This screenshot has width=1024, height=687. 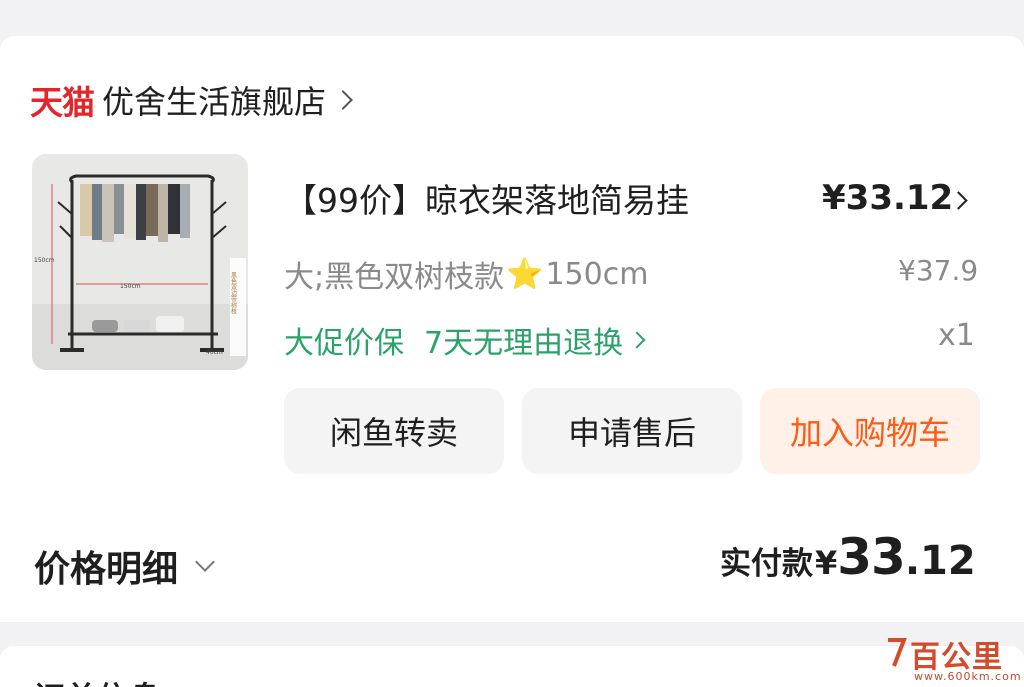 What do you see at coordinates (109, 682) in the screenshot?
I see `next-section-title: 订单信息` at bounding box center [109, 682].